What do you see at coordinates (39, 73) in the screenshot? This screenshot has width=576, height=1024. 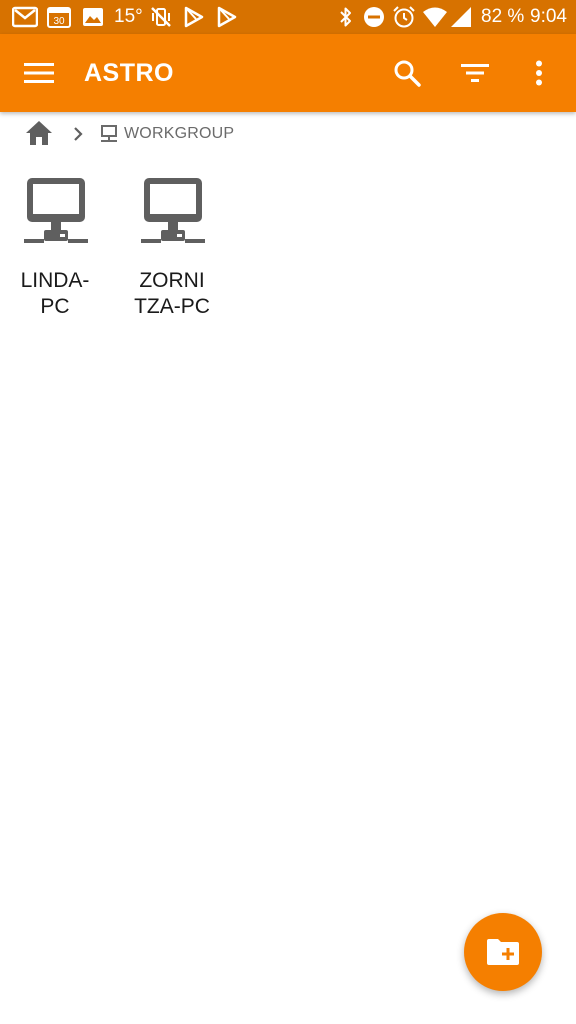 I see `hamburger-menu-icon` at bounding box center [39, 73].